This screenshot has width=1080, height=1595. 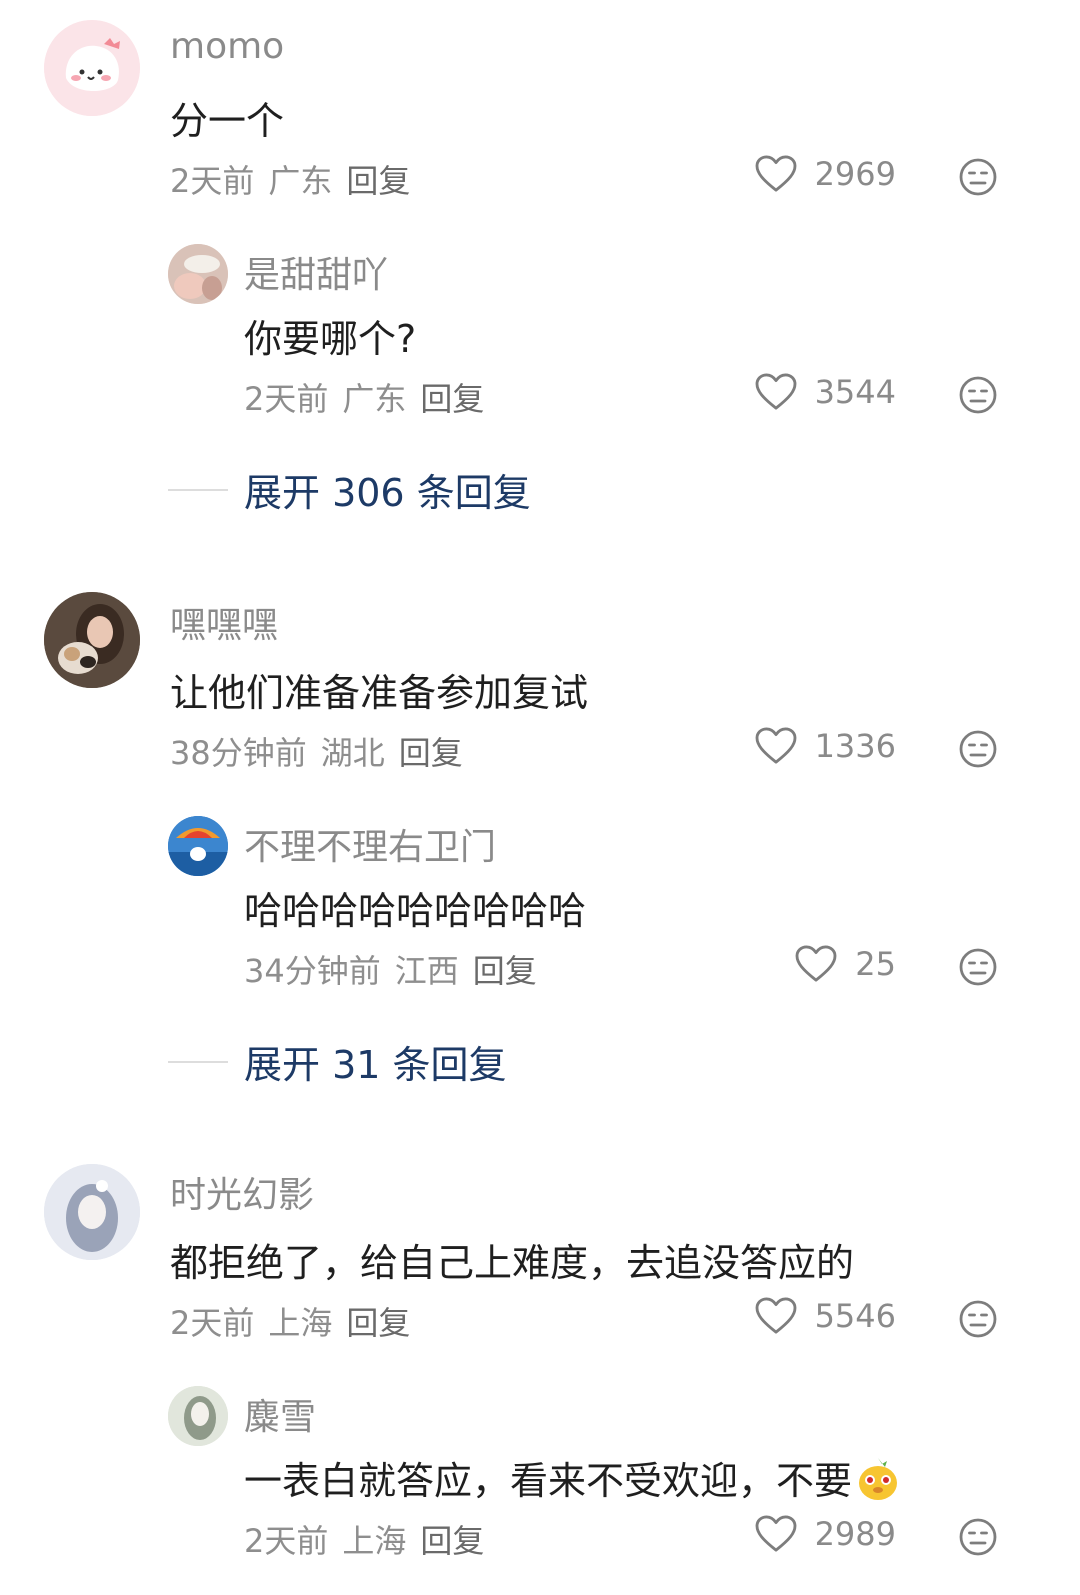 I want to click on username: 麋雪, so click(x=280, y=1414).